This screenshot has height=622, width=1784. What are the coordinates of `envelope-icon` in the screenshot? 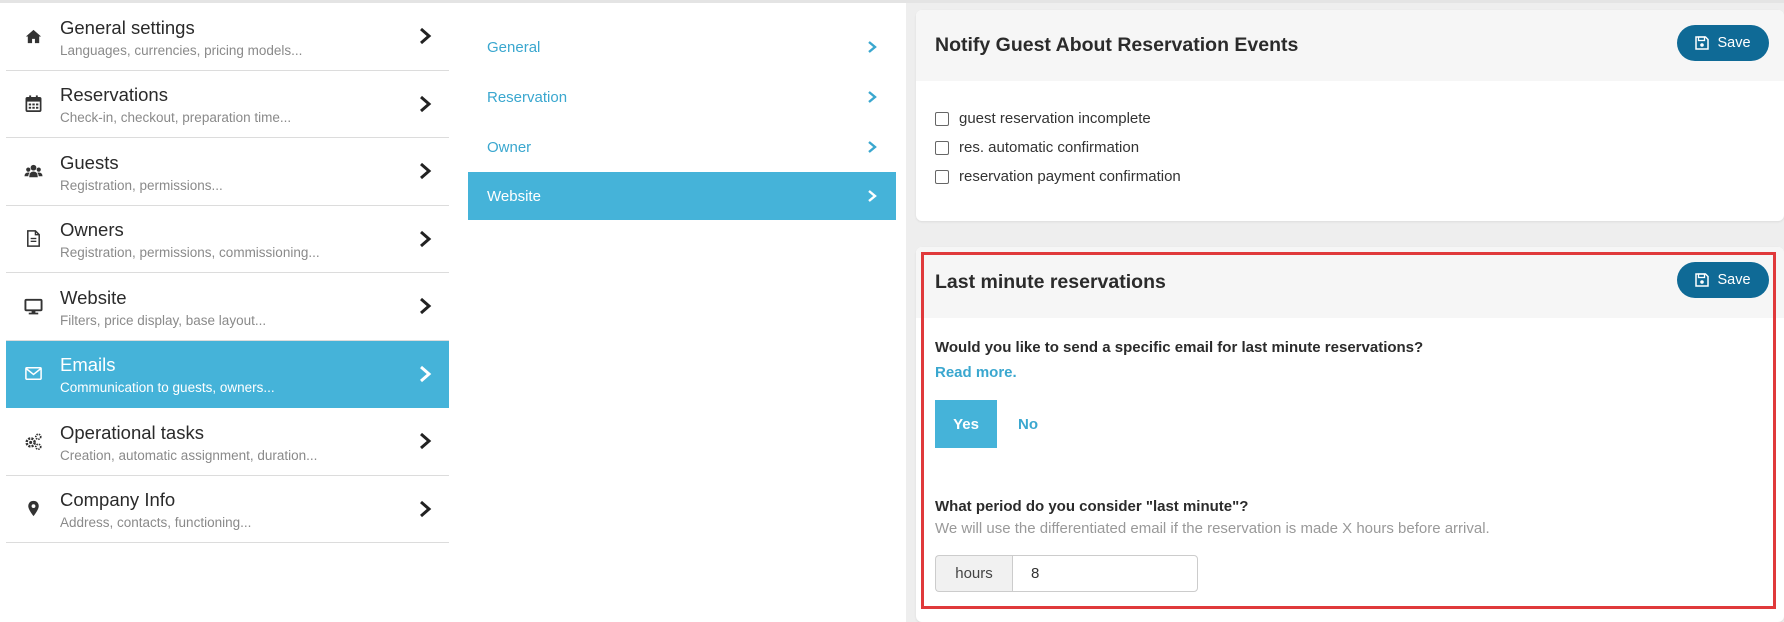 It's located at (33, 373).